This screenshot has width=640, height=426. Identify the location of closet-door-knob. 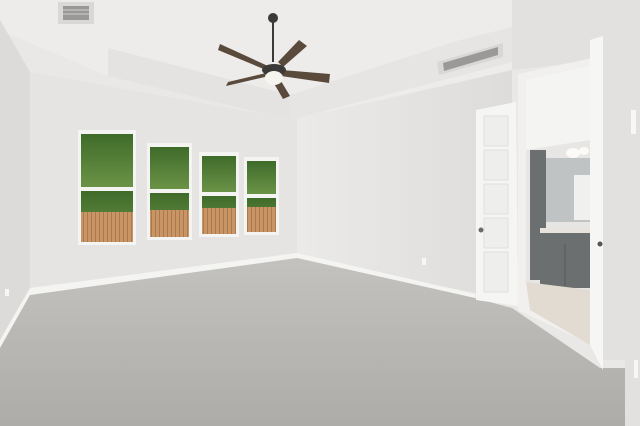
(600, 244).